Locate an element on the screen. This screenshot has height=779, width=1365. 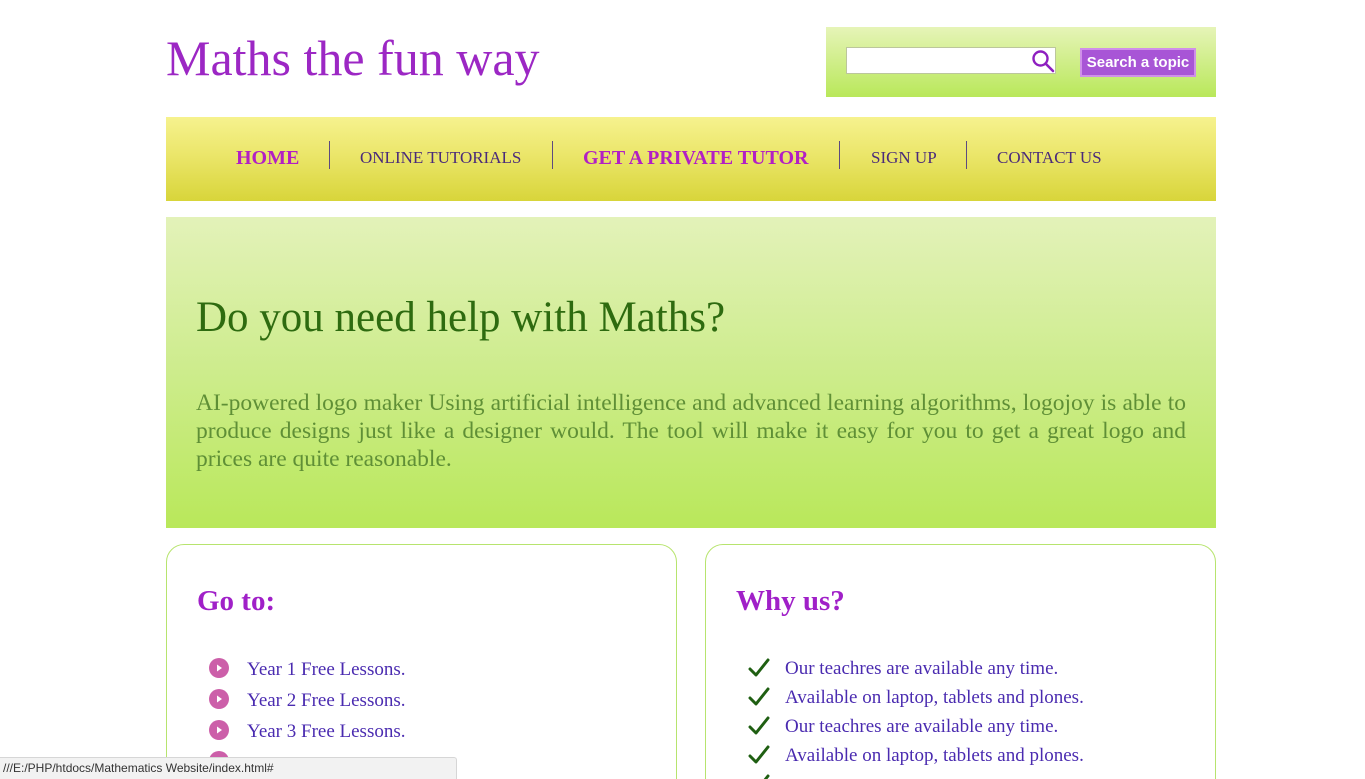
nav-item-sign-up: SIGN UP is located at coordinates (904, 158).